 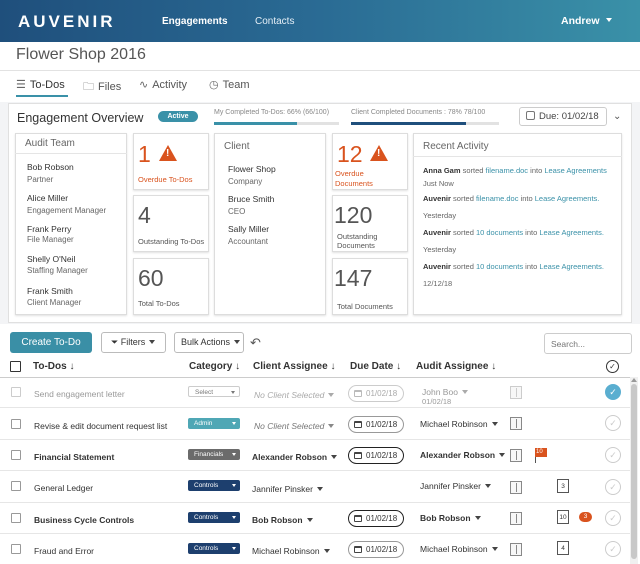 What do you see at coordinates (575, 170) in the screenshot?
I see `activity-folder-link: Lease Agreements` at bounding box center [575, 170].